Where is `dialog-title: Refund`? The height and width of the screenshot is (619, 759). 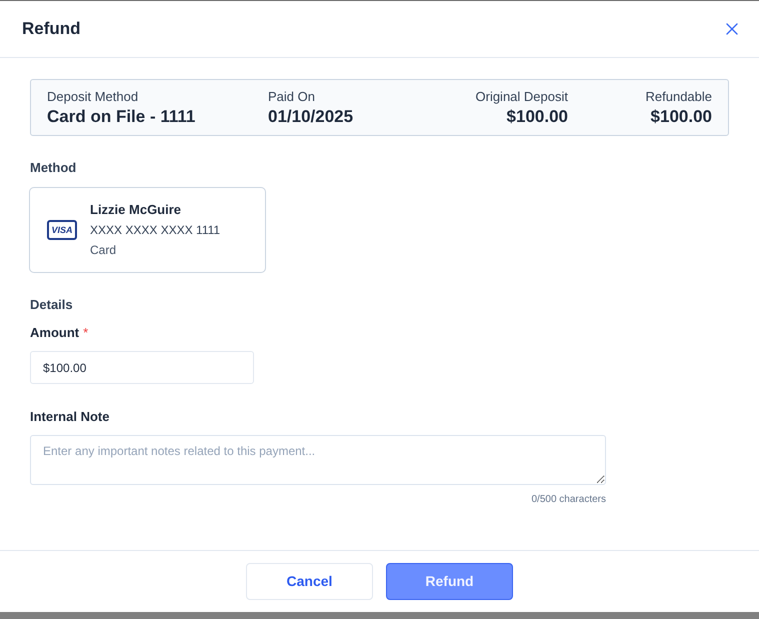 dialog-title: Refund is located at coordinates (51, 29).